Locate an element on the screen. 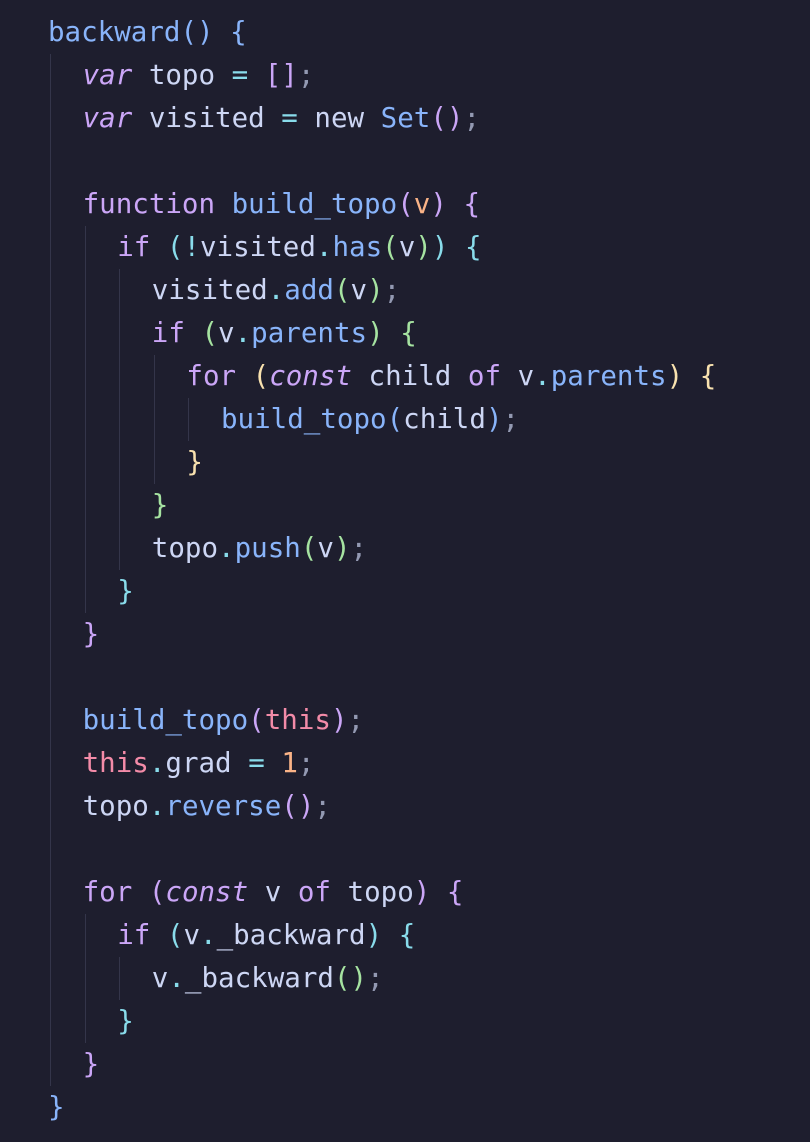 The height and width of the screenshot is (1142, 810). code-token: [] is located at coordinates (281, 75).